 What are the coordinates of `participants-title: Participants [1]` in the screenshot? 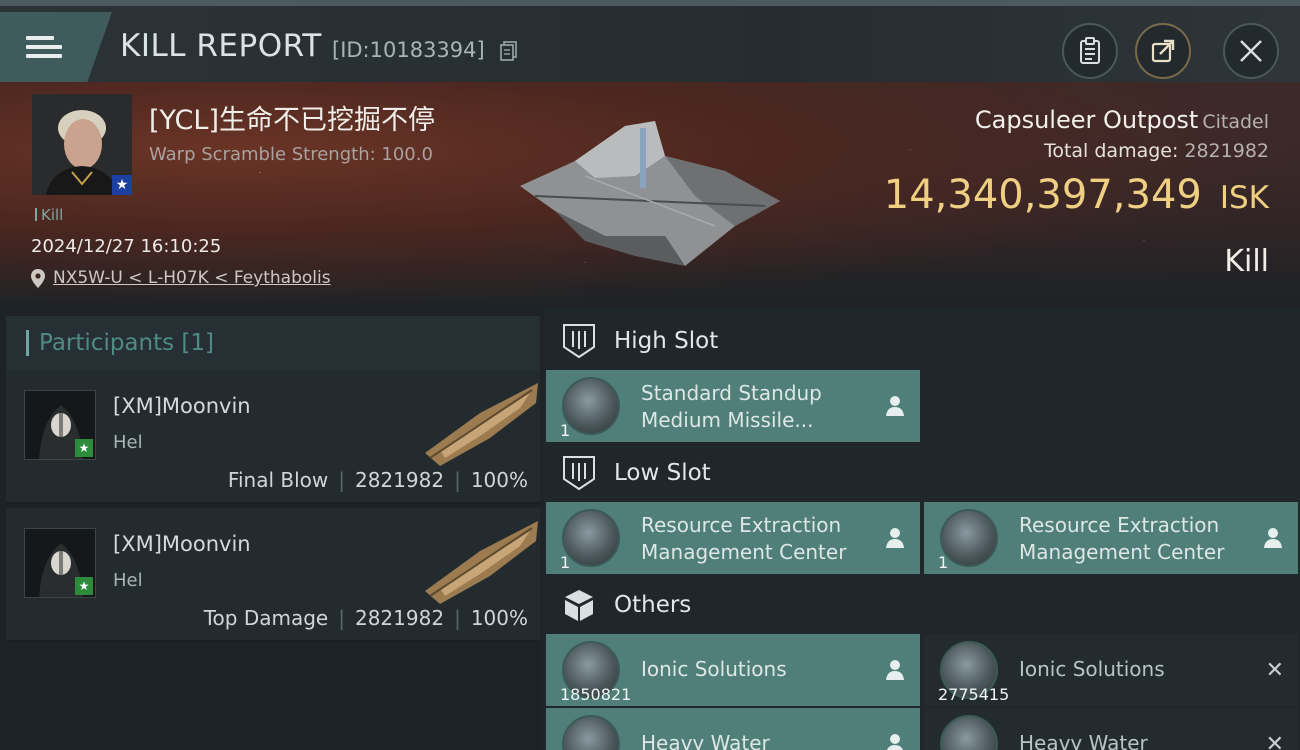 It's located at (126, 343).